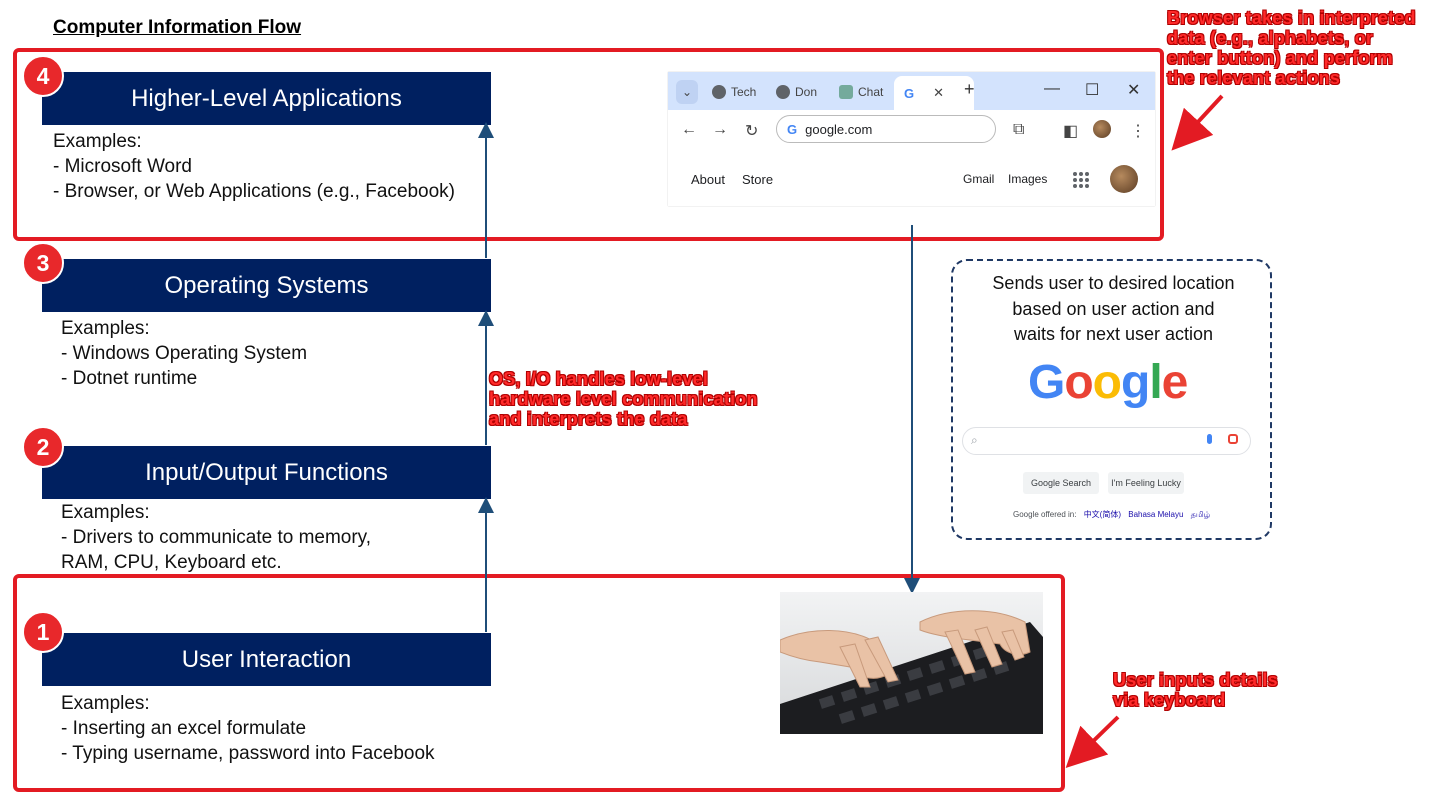 Image resolution: width=1431 pixels, height=801 pixels. Describe the element at coordinates (1027, 179) in the screenshot. I see `link-images: Images` at that location.